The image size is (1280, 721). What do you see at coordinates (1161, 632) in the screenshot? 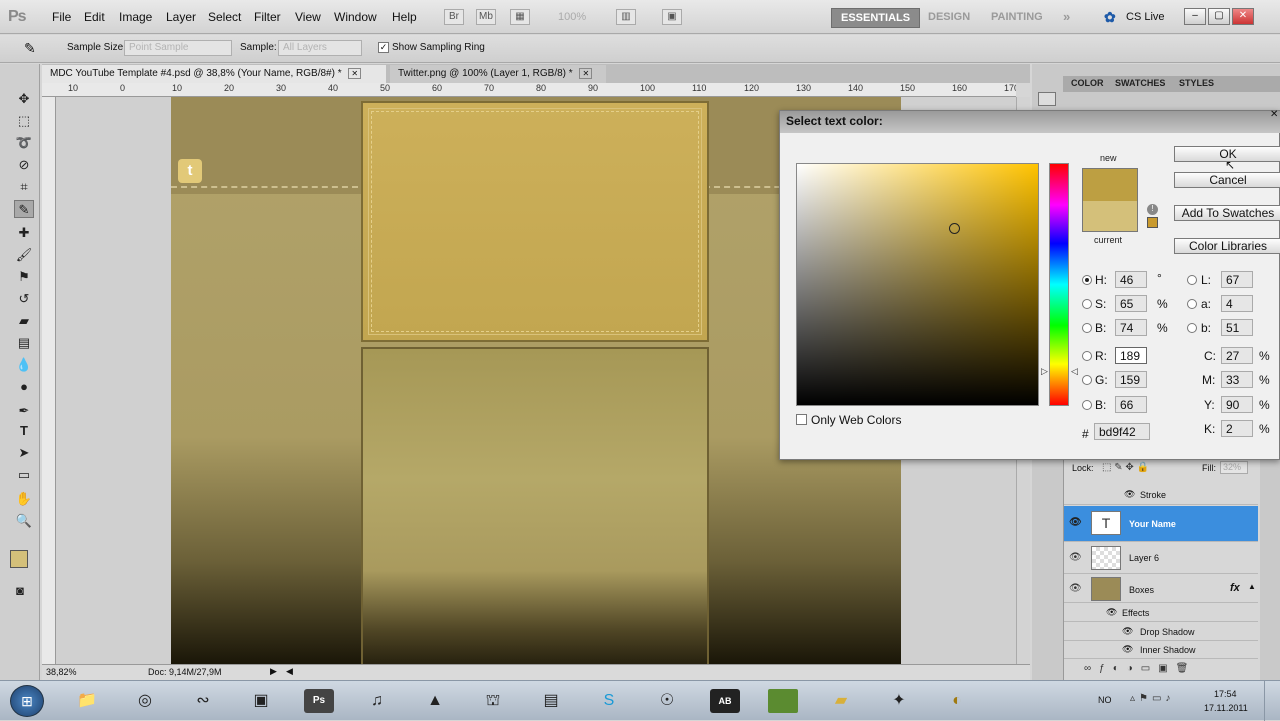
I see `layer-effect-drop-shadow: 👁 Drop Shadow` at bounding box center [1161, 632].